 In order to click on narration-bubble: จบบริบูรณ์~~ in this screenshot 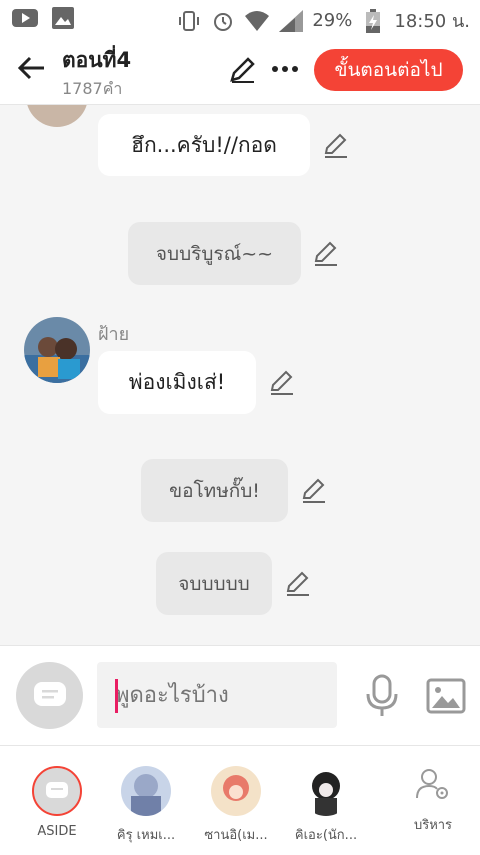, I will do `click(214, 253)`.